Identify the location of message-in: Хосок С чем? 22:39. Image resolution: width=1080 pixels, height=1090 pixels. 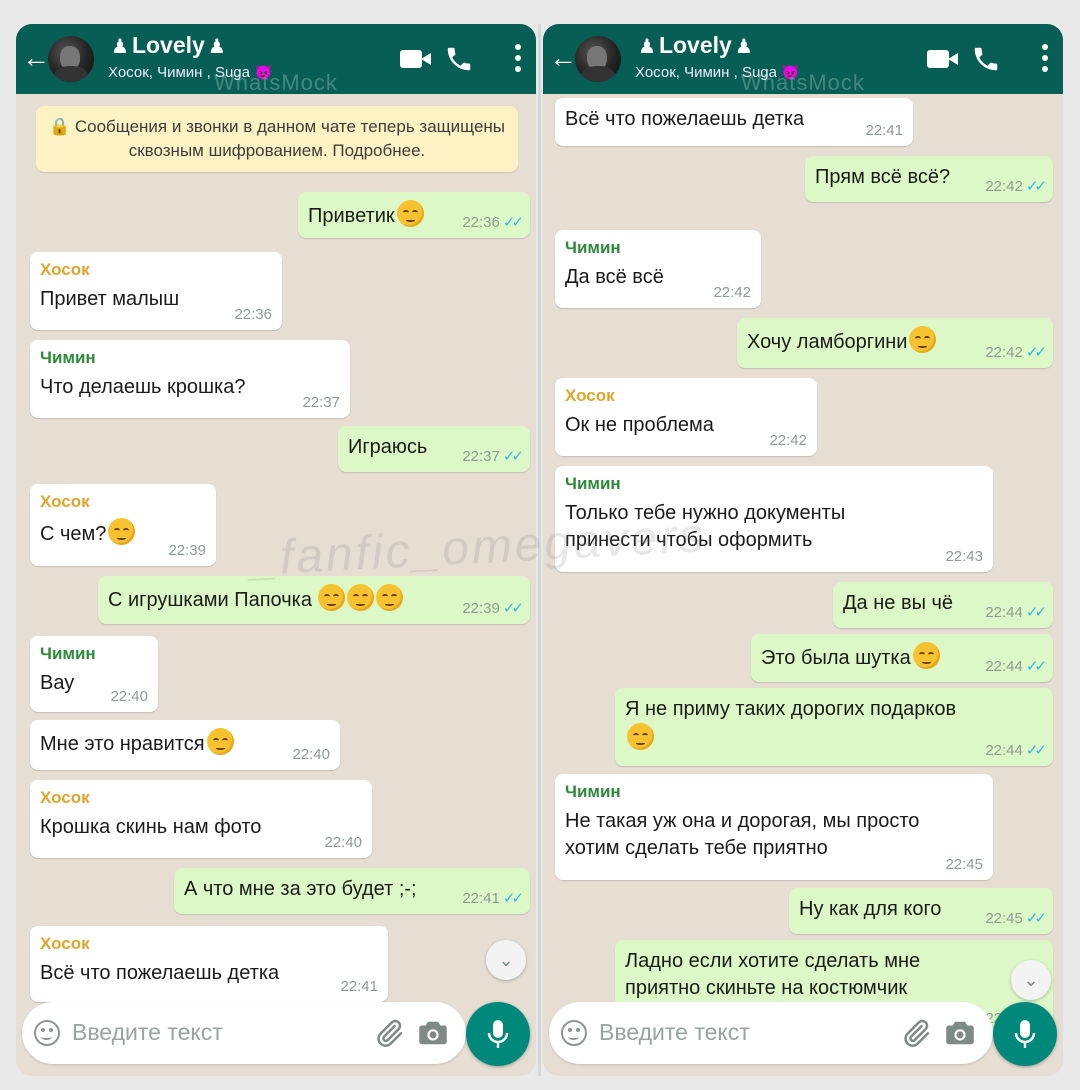
(123, 525).